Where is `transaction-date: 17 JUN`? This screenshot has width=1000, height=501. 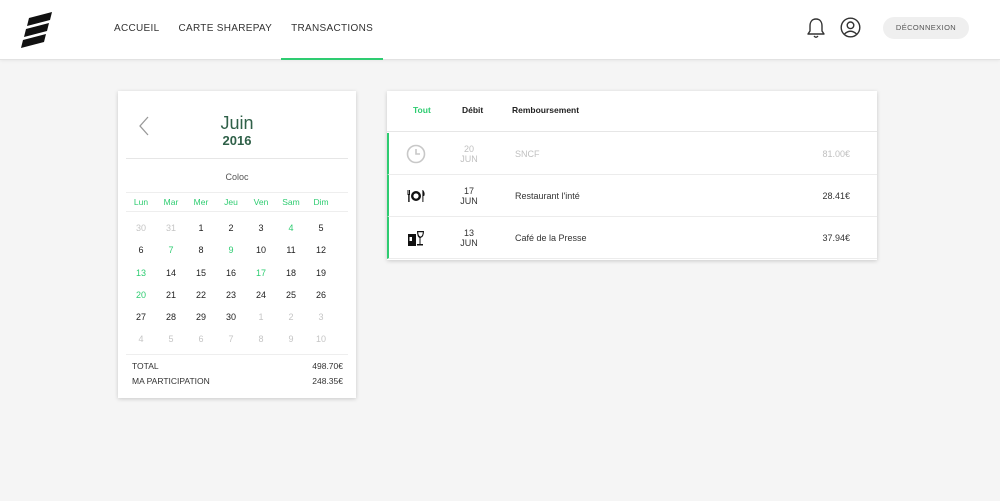
transaction-date: 17 JUN is located at coordinates (469, 196).